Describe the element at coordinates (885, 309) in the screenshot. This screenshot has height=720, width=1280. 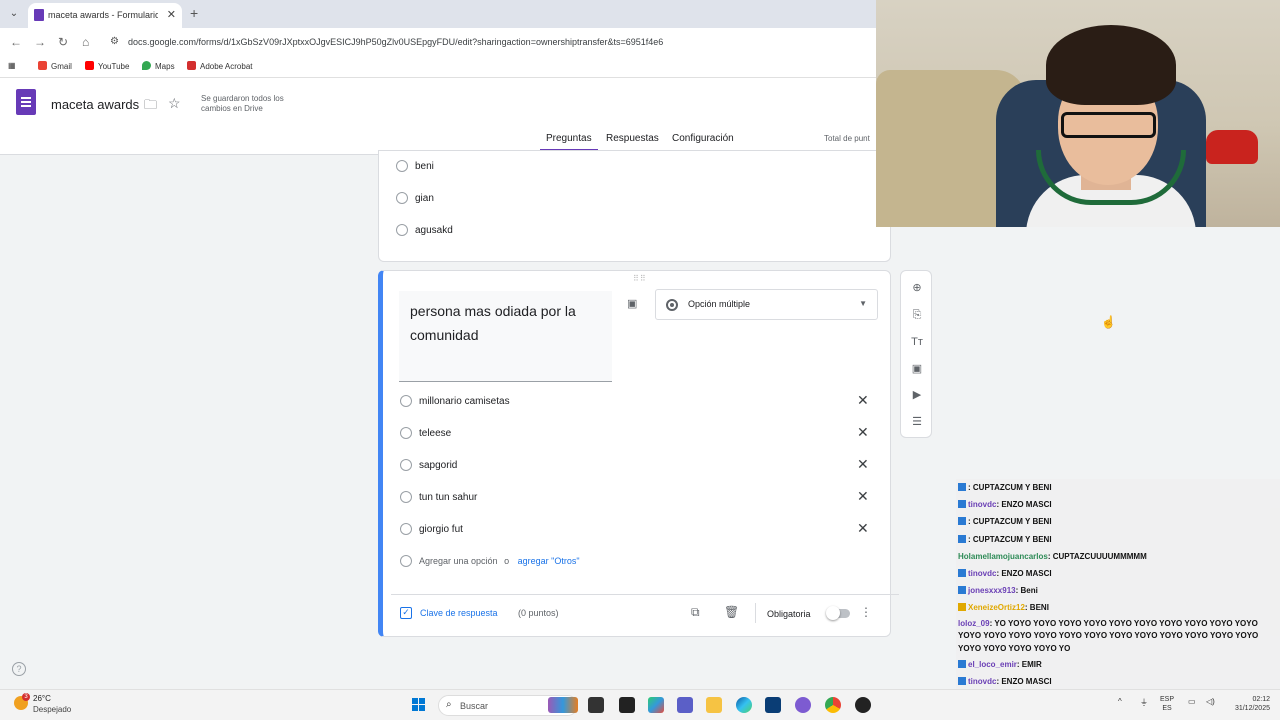
I see `question-type-dropdown: Opción múltiple ☝ ▼` at that location.